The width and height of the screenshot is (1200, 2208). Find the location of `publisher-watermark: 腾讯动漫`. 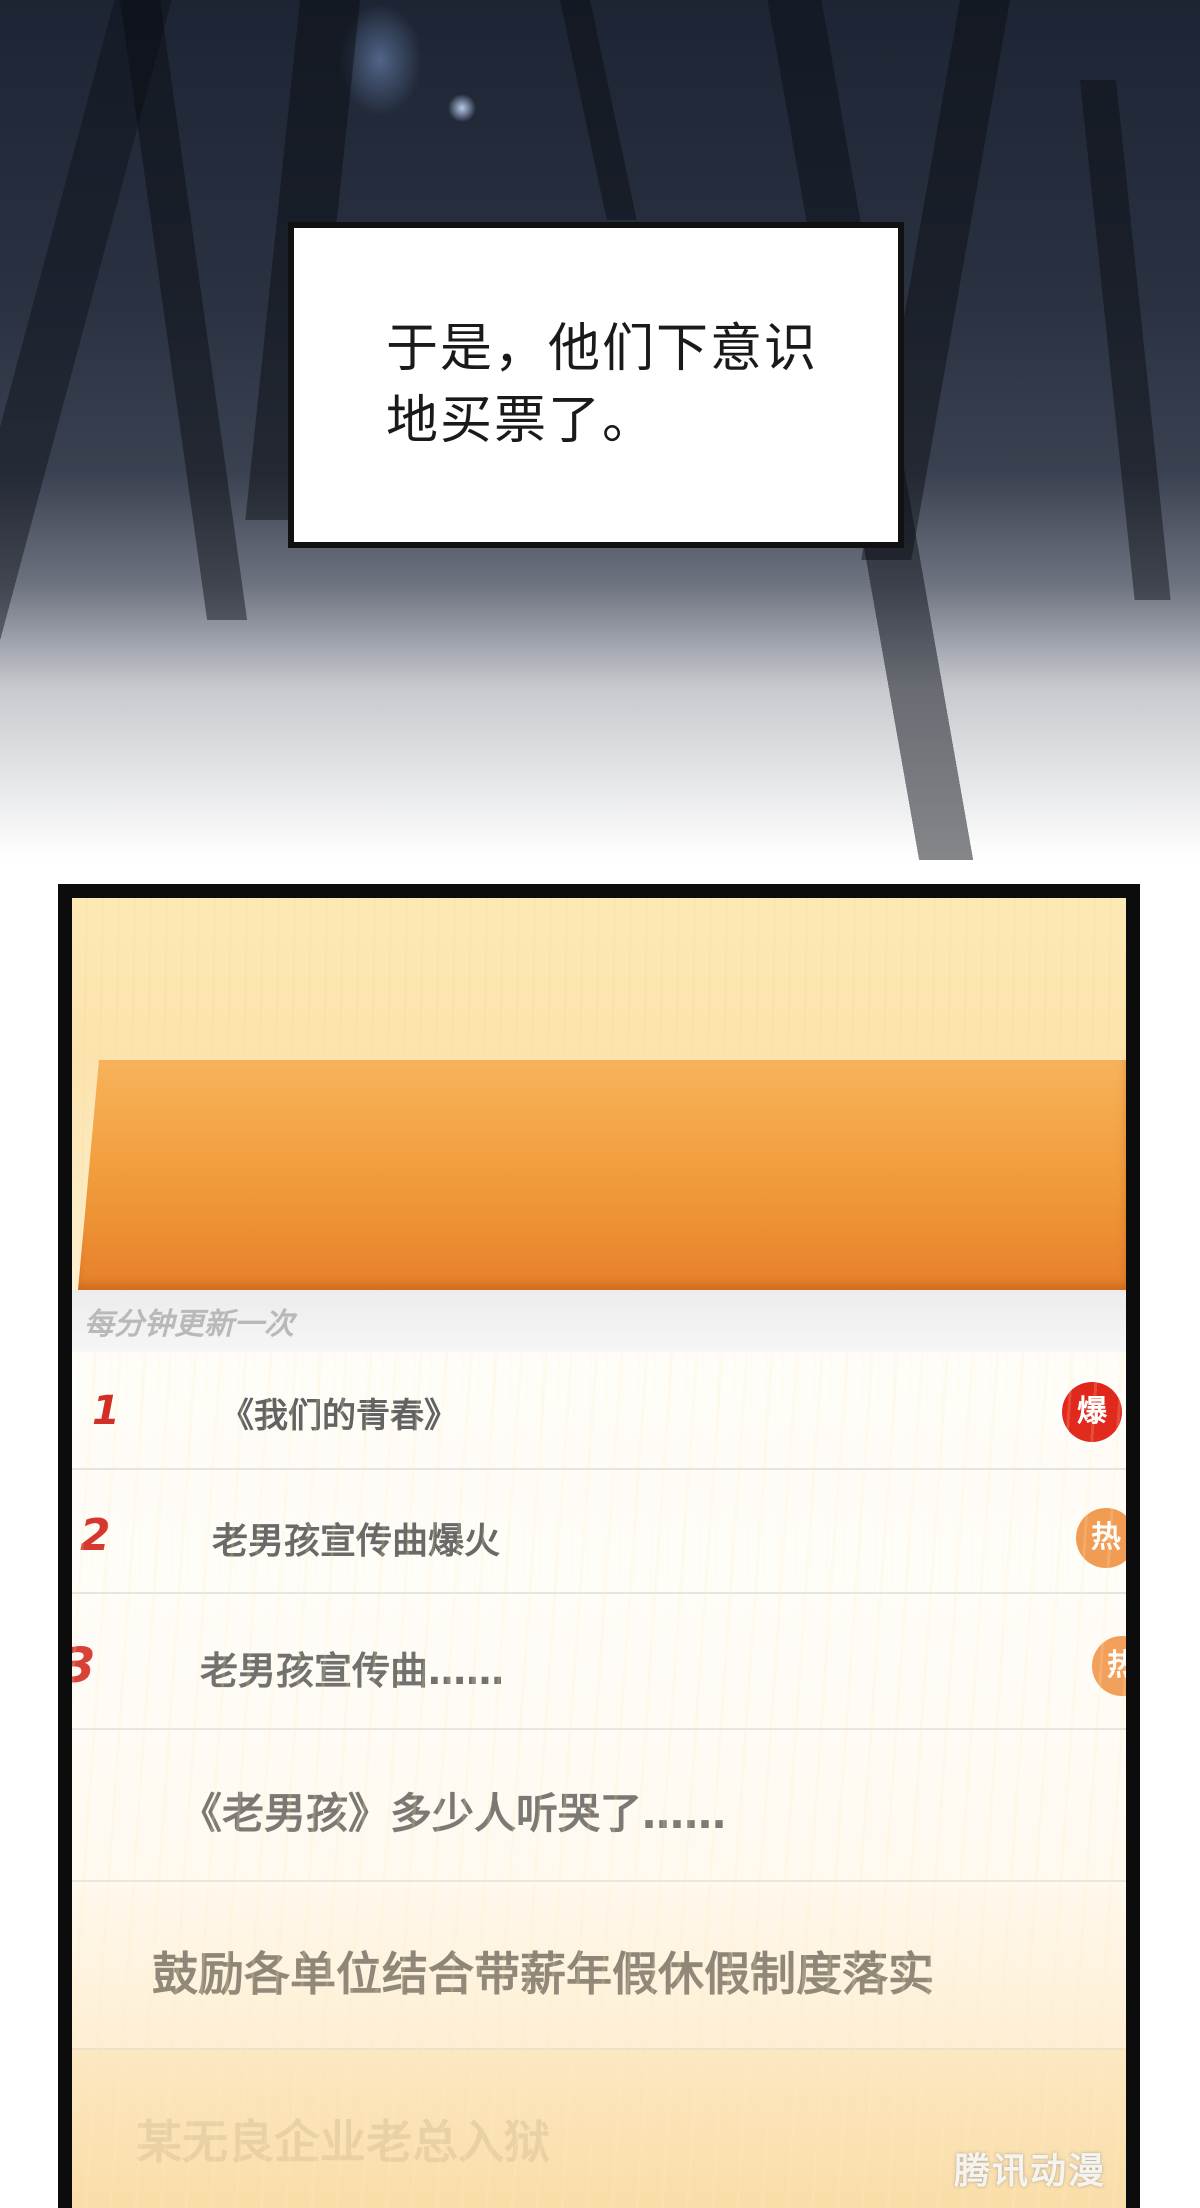

publisher-watermark: 腾讯动漫 is located at coordinates (1029, 2171).